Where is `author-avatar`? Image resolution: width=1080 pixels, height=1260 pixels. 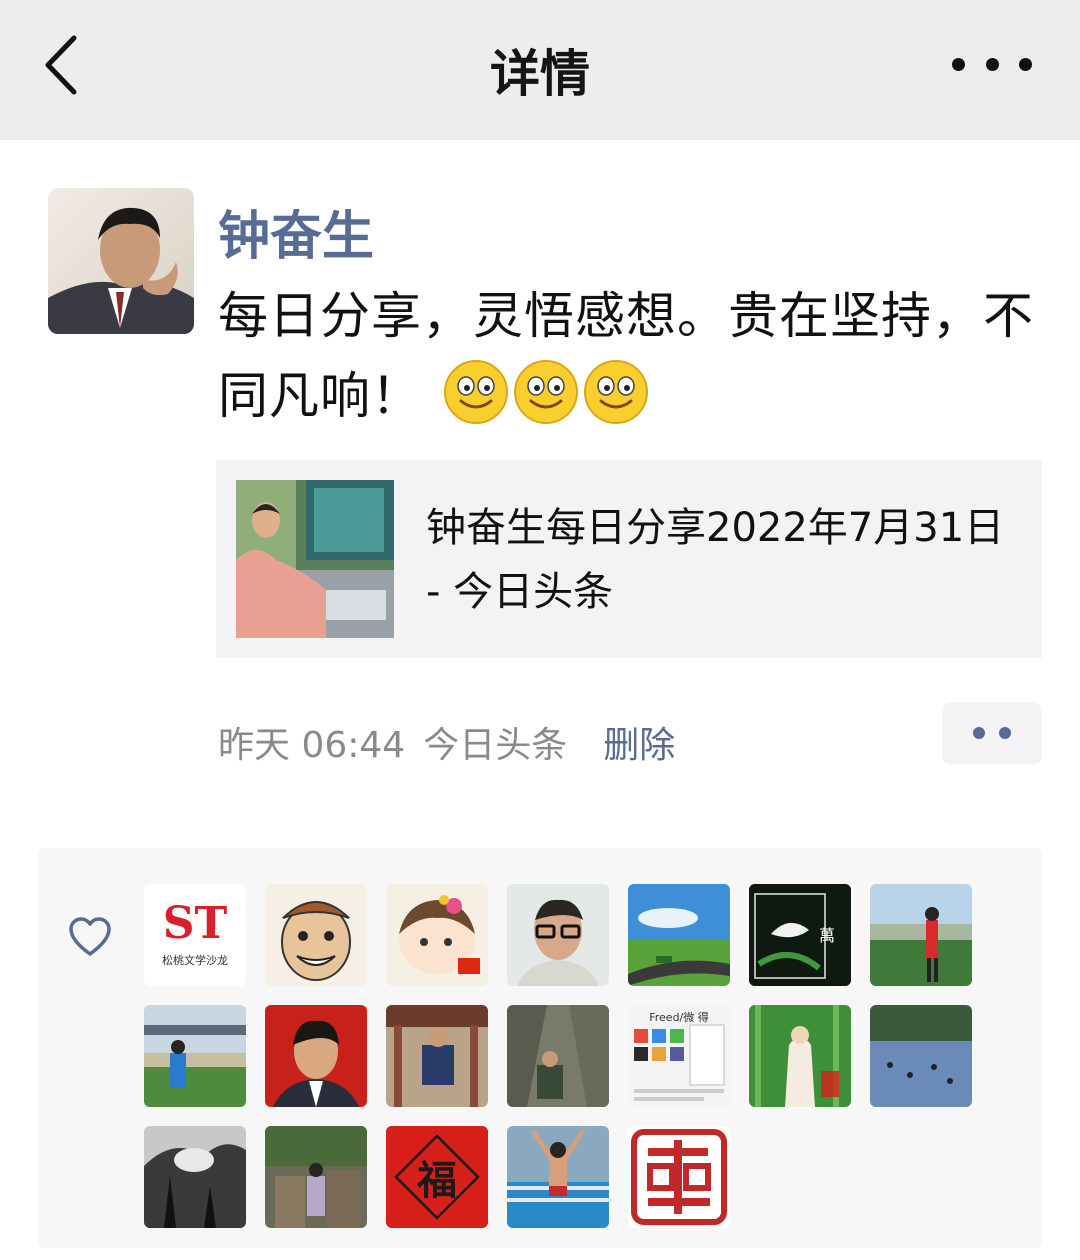
author-avatar is located at coordinates (121, 261).